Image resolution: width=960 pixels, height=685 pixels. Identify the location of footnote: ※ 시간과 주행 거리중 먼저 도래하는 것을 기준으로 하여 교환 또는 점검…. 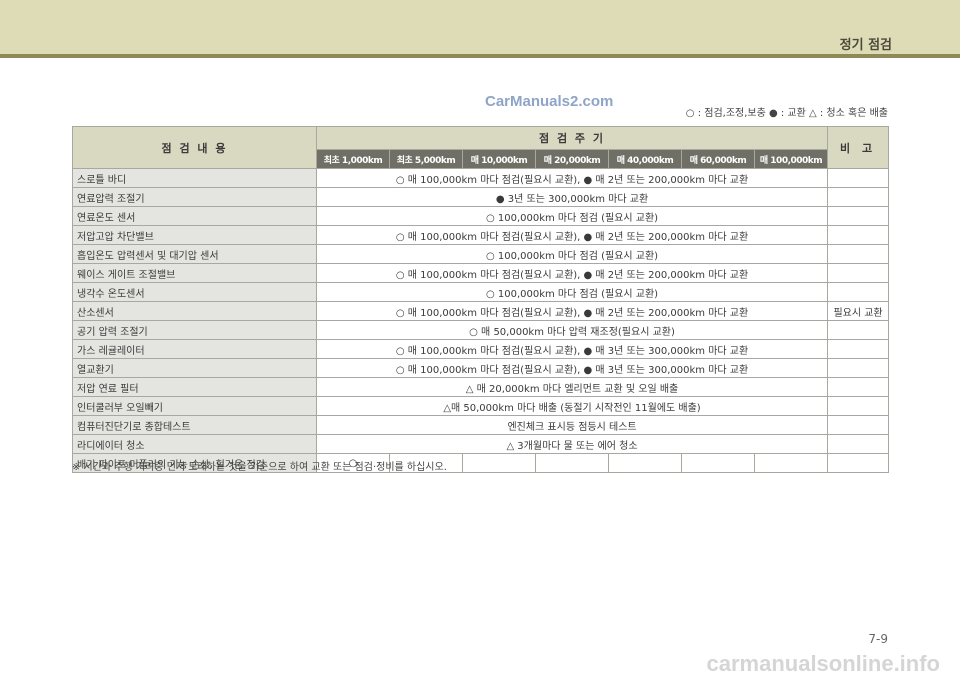
(259, 467).